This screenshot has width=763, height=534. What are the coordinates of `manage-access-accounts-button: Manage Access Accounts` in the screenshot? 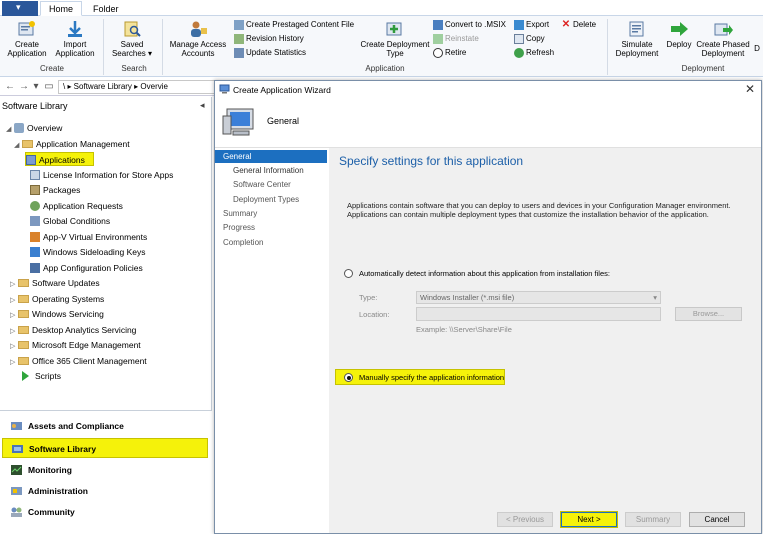 It's located at (198, 39).